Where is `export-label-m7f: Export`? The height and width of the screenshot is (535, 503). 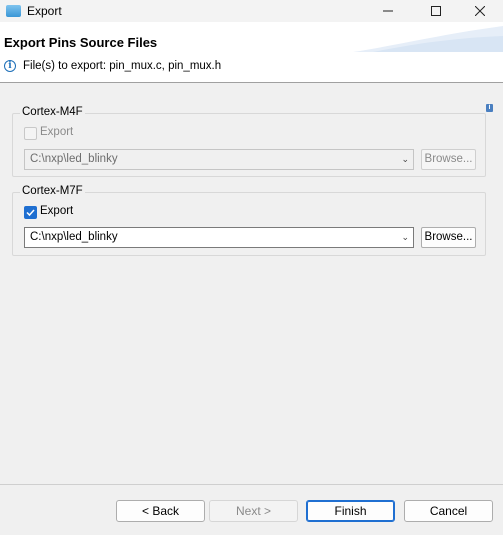
export-label-m7f: Export is located at coordinates (57, 211).